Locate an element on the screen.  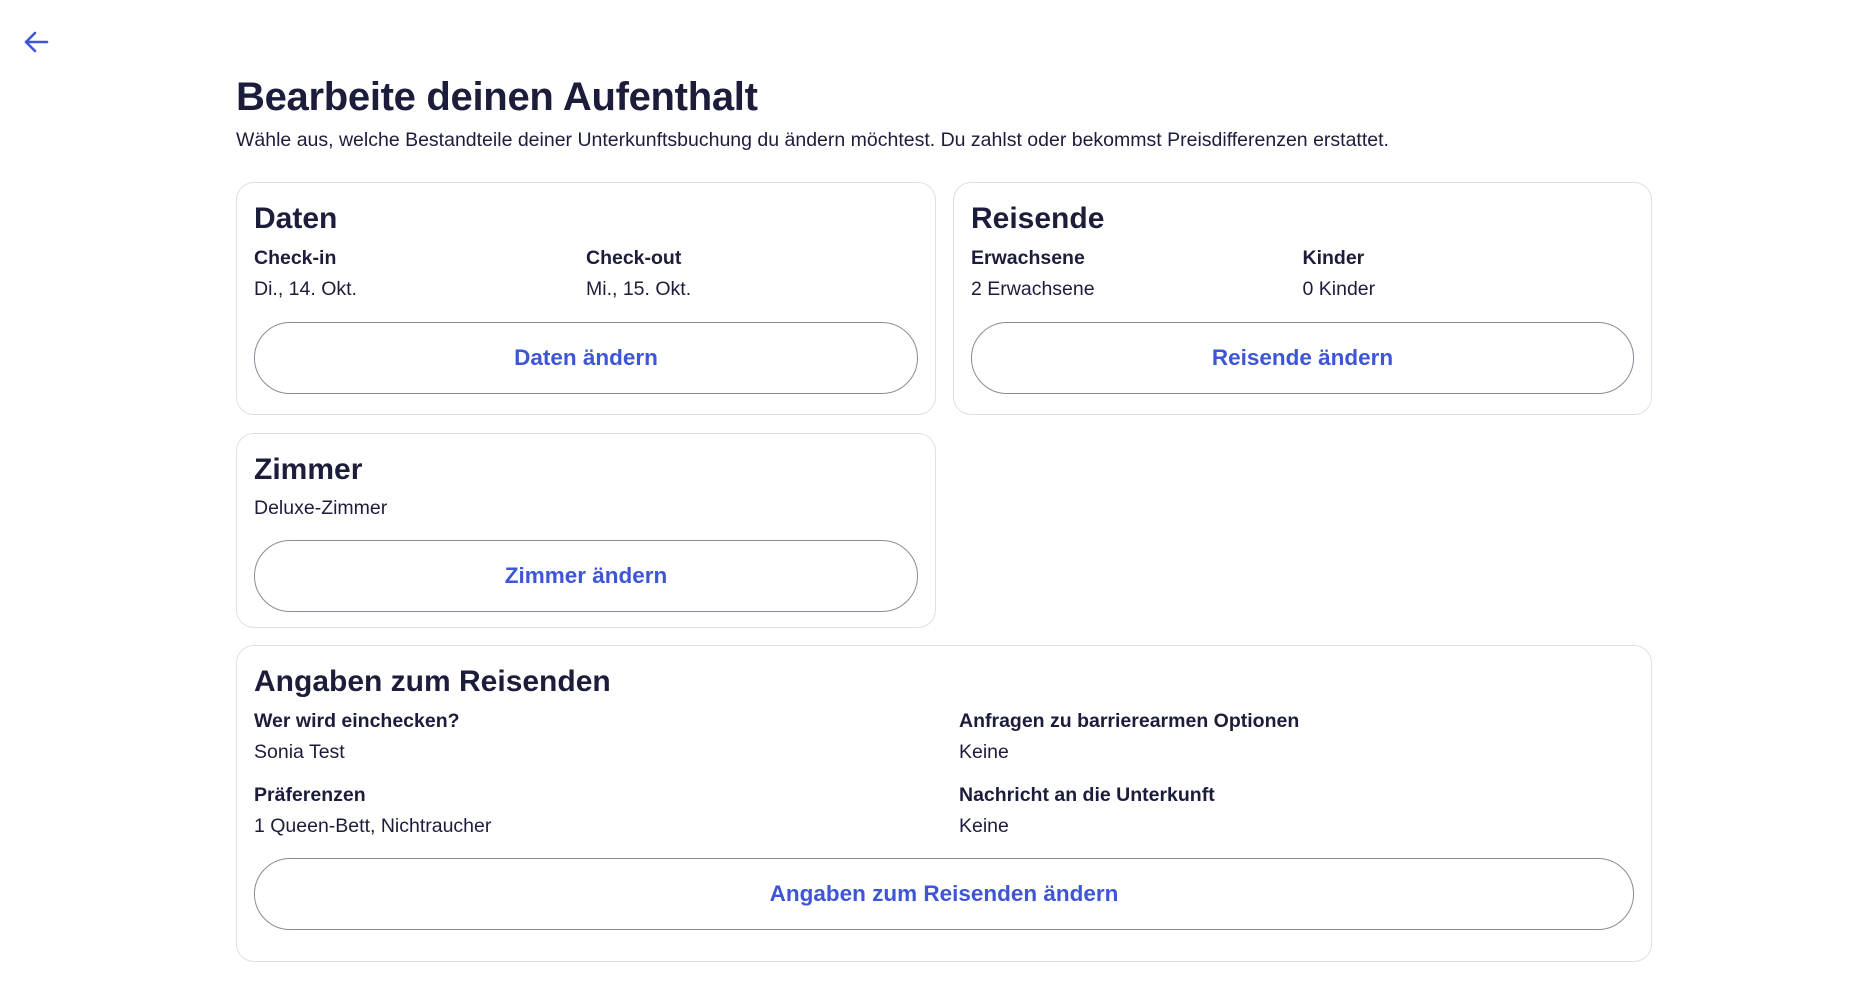
preferences-label: Präferenzen is located at coordinates (310, 795).